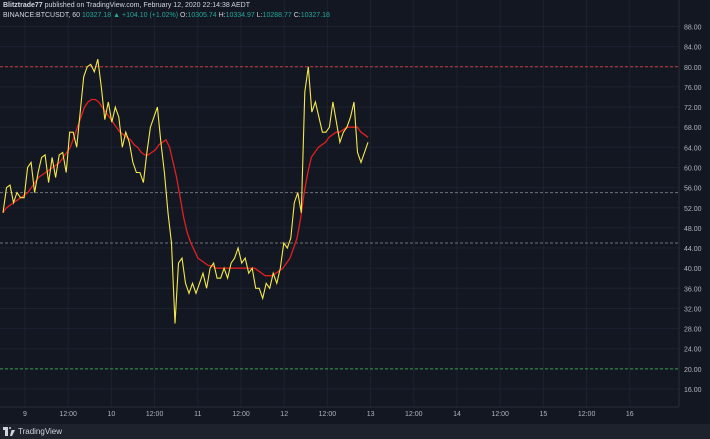 The width and height of the screenshot is (710, 439). What do you see at coordinates (9, 431) in the screenshot?
I see `tradingview-logo-icon` at bounding box center [9, 431].